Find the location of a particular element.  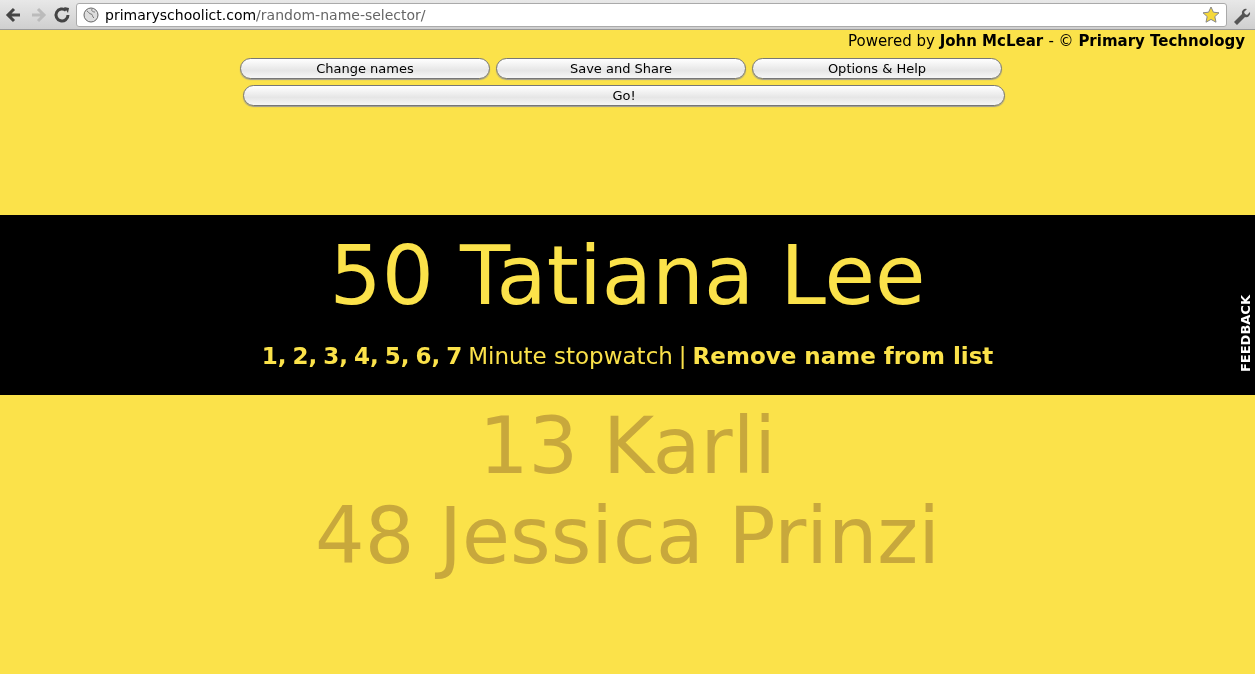

minute-link: 2, is located at coordinates (305, 356).